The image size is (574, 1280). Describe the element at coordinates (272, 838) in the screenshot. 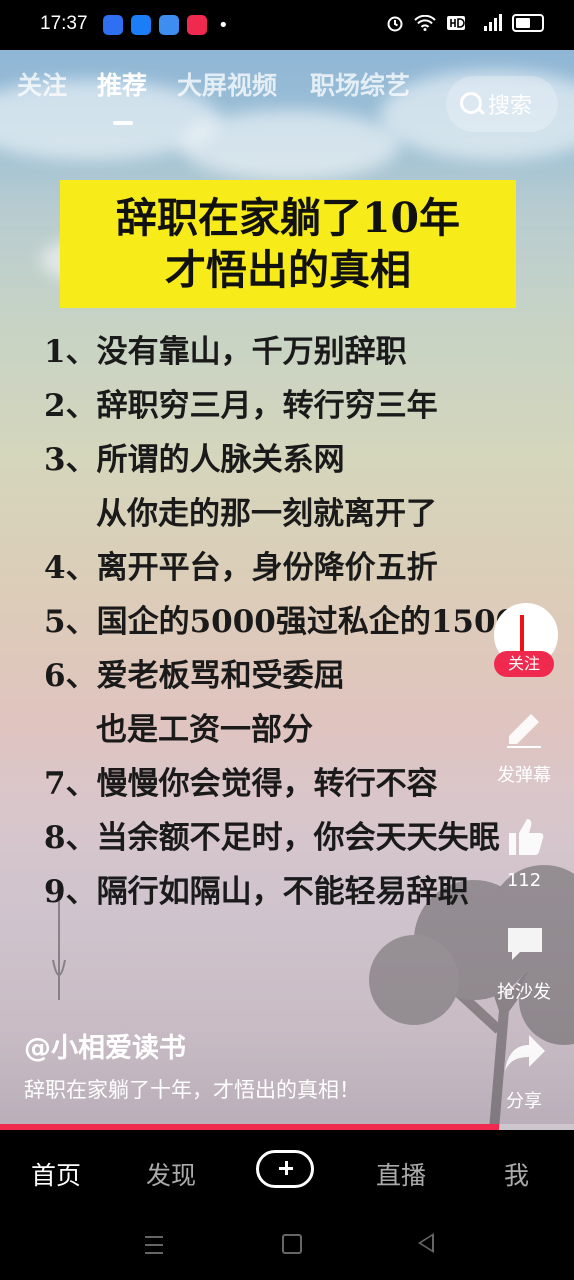

I see `list-item: 8、当余额不足时，你会天天失眠` at that location.